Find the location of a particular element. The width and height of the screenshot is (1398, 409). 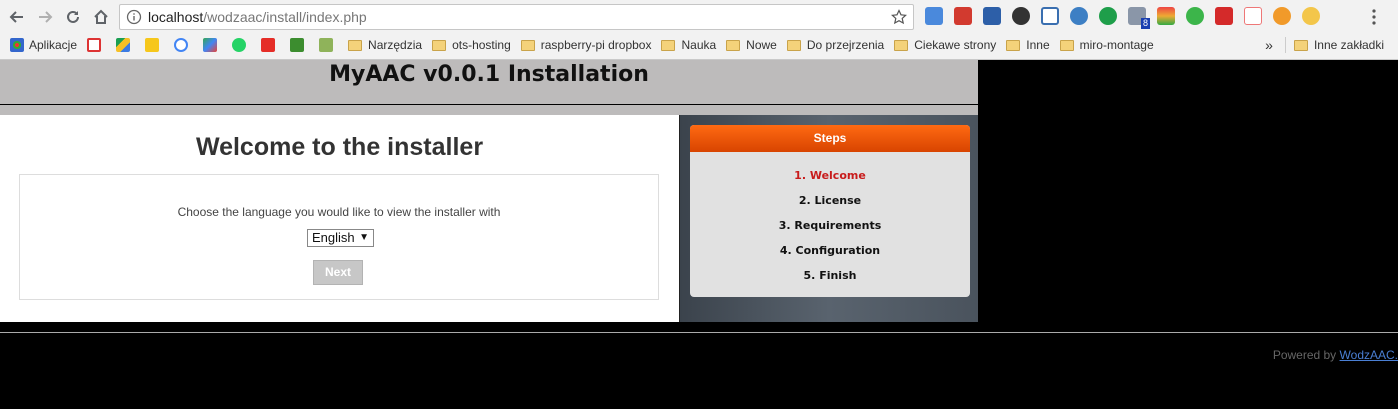

page-header: MyAAC v0.0.1 Installation is located at coordinates (489, 82).